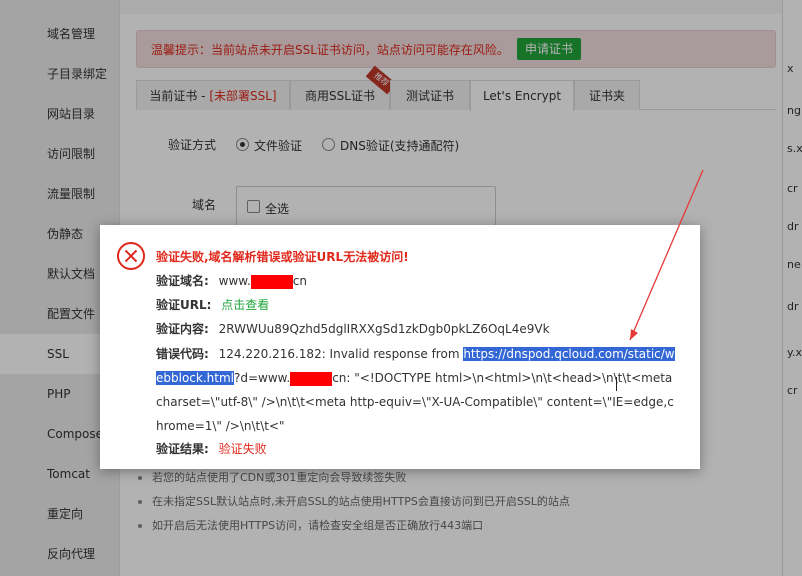  What do you see at coordinates (666, 255) in the screenshot?
I see `annotation-arrow-icon` at bounding box center [666, 255].